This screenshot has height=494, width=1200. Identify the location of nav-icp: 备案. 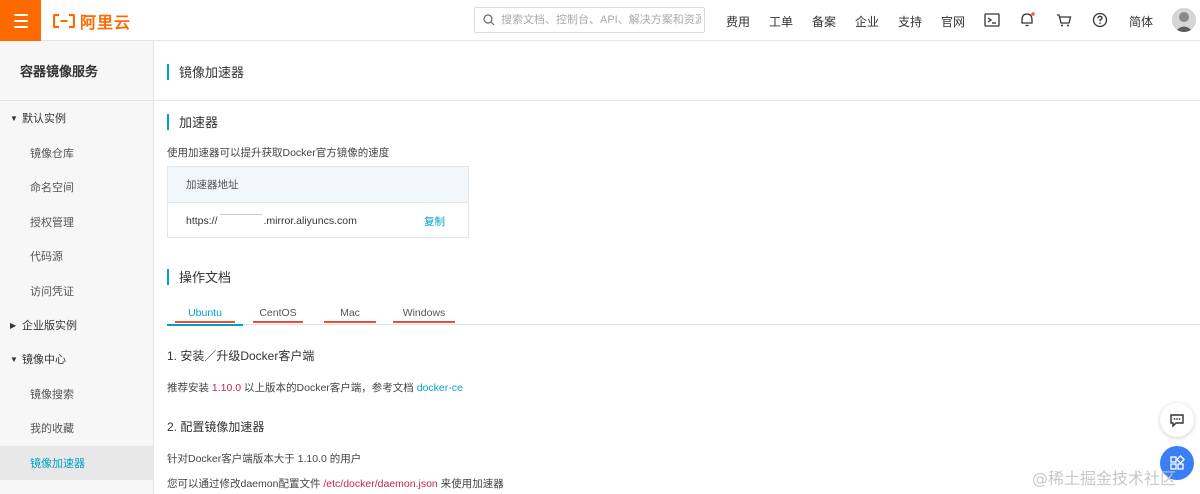
(824, 21).